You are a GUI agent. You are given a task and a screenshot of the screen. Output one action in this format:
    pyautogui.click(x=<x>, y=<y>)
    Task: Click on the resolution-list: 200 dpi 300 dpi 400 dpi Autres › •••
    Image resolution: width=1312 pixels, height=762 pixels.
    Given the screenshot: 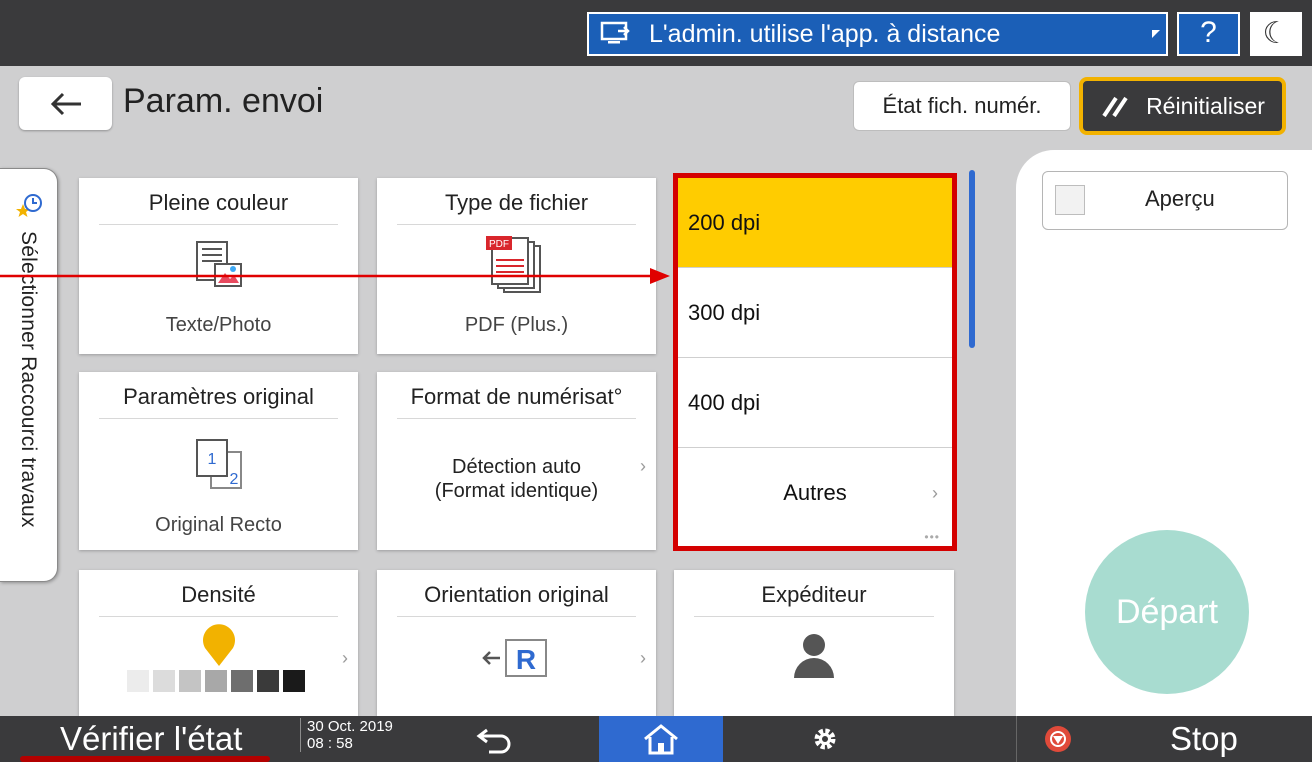 What is the action you would take?
    pyautogui.click(x=815, y=362)
    